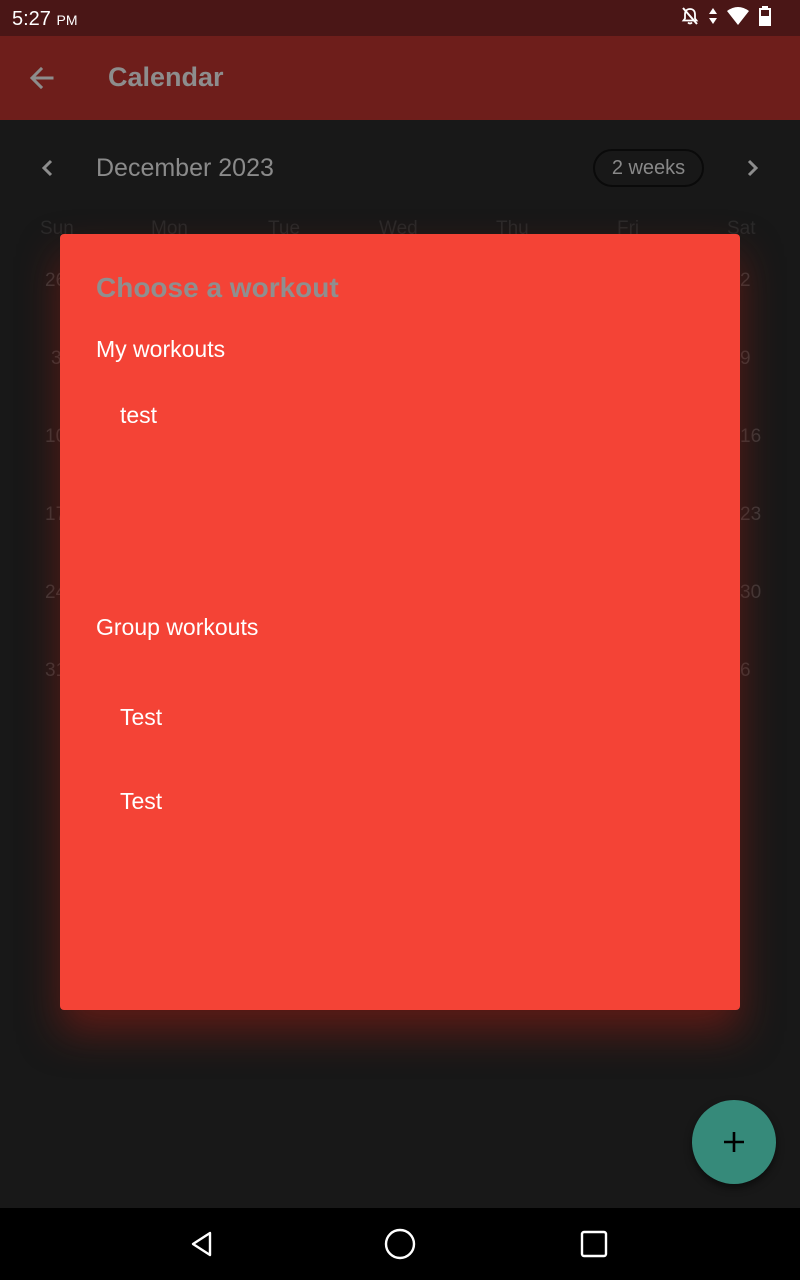 This screenshot has width=800, height=1280. I want to click on back-triangle-icon, so click(201, 1244).